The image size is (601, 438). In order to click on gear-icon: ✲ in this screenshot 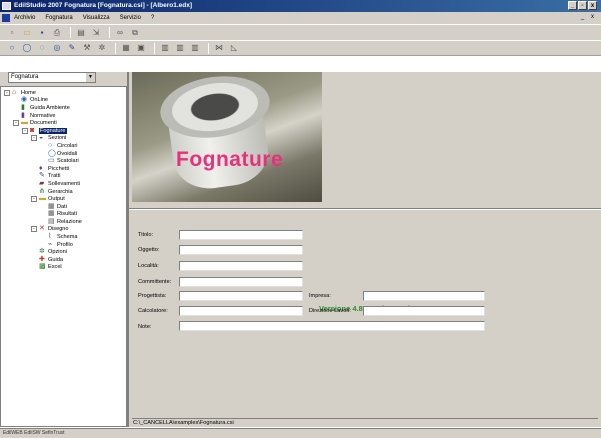, I will do `click(102, 48)`.